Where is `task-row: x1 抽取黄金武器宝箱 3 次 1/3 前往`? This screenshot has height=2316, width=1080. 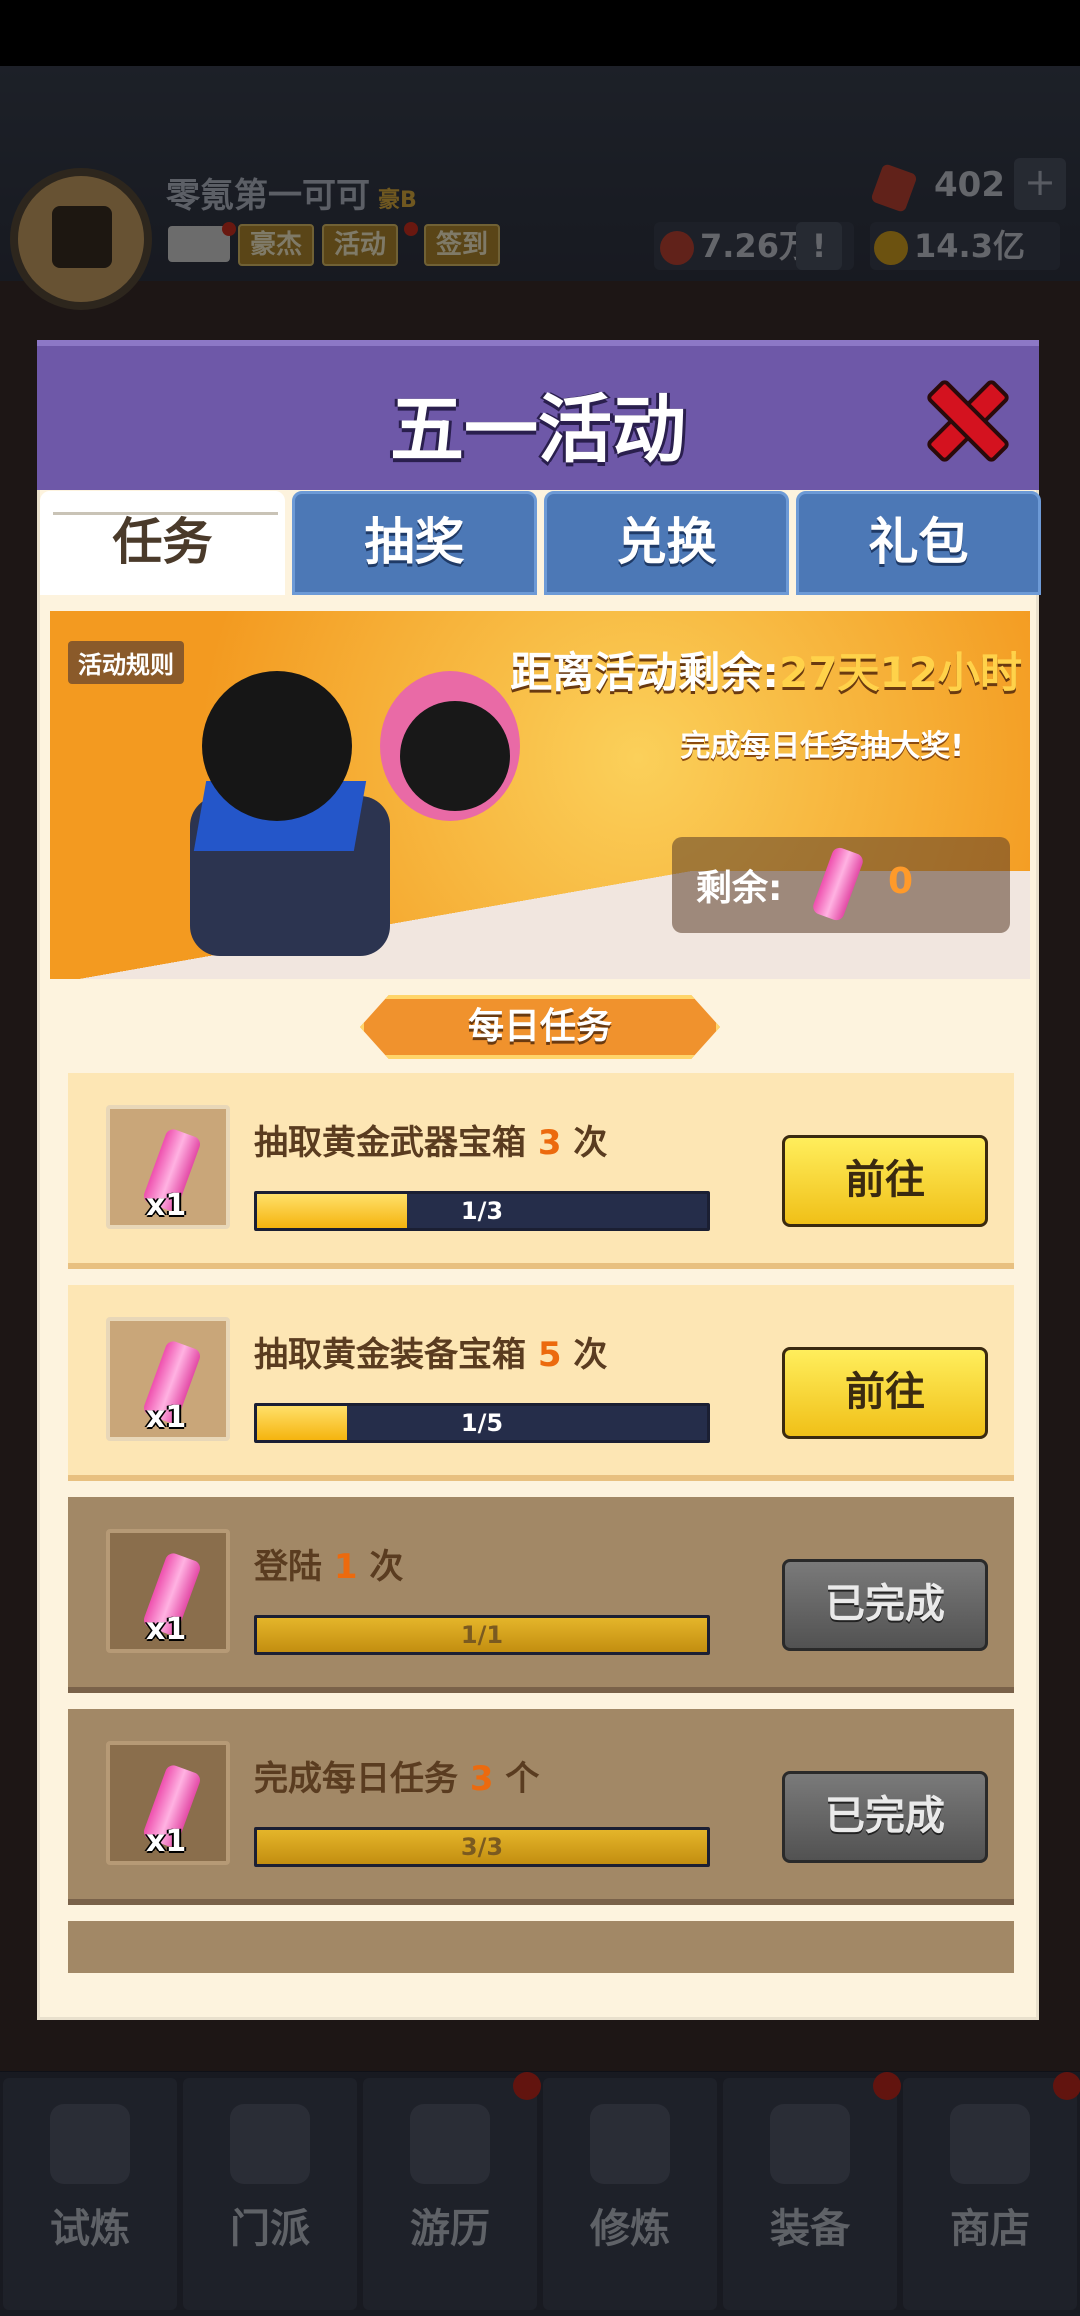
task-row: x1 抽取黄金武器宝箱 3 次 1/3 前往 is located at coordinates (541, 1171).